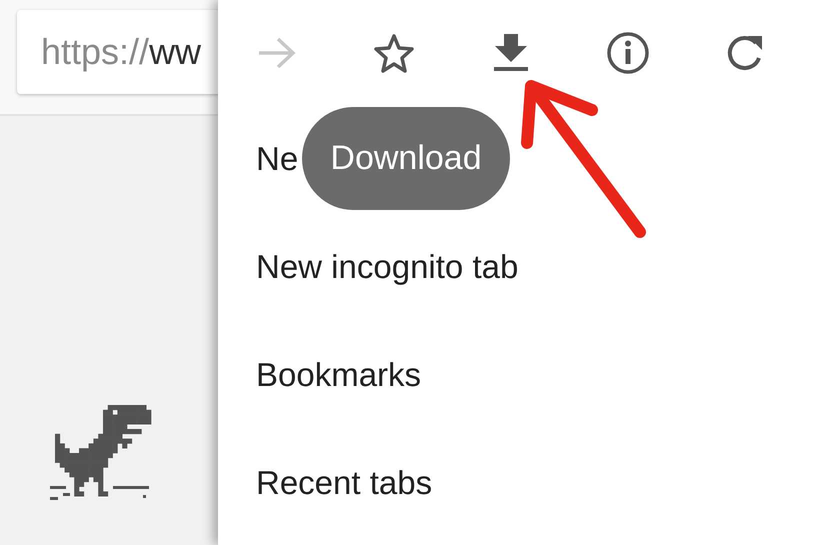 This screenshot has height=545, width=825. What do you see at coordinates (745, 53) in the screenshot?
I see `reload-icon` at bounding box center [745, 53].